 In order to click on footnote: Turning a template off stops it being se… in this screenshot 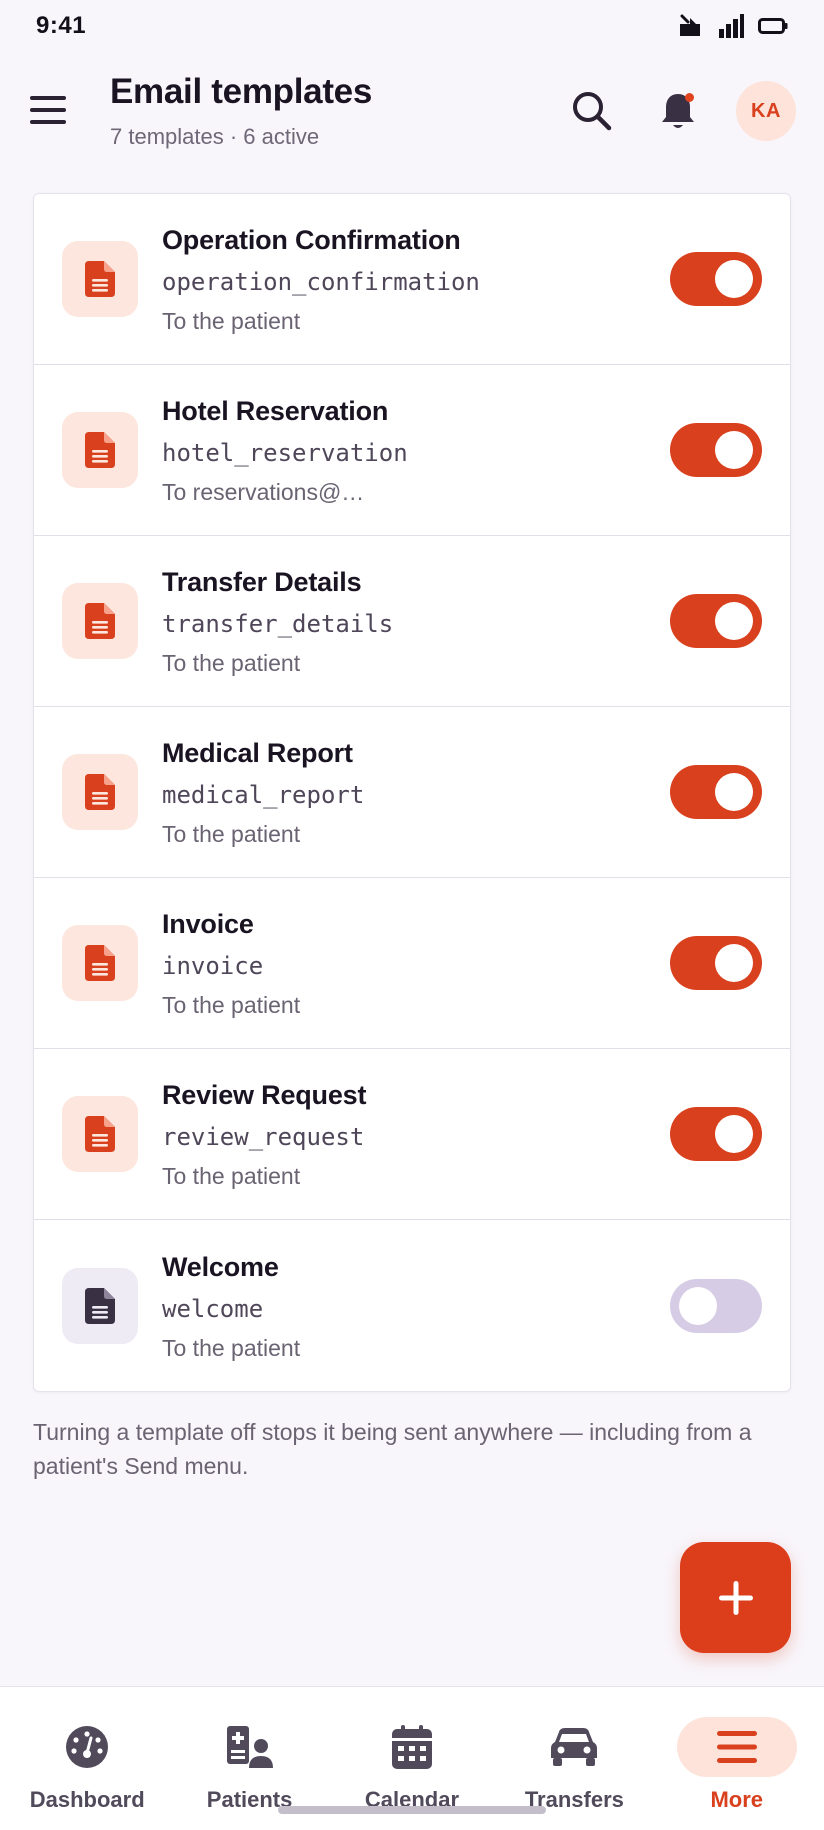, I will do `click(392, 1449)`.